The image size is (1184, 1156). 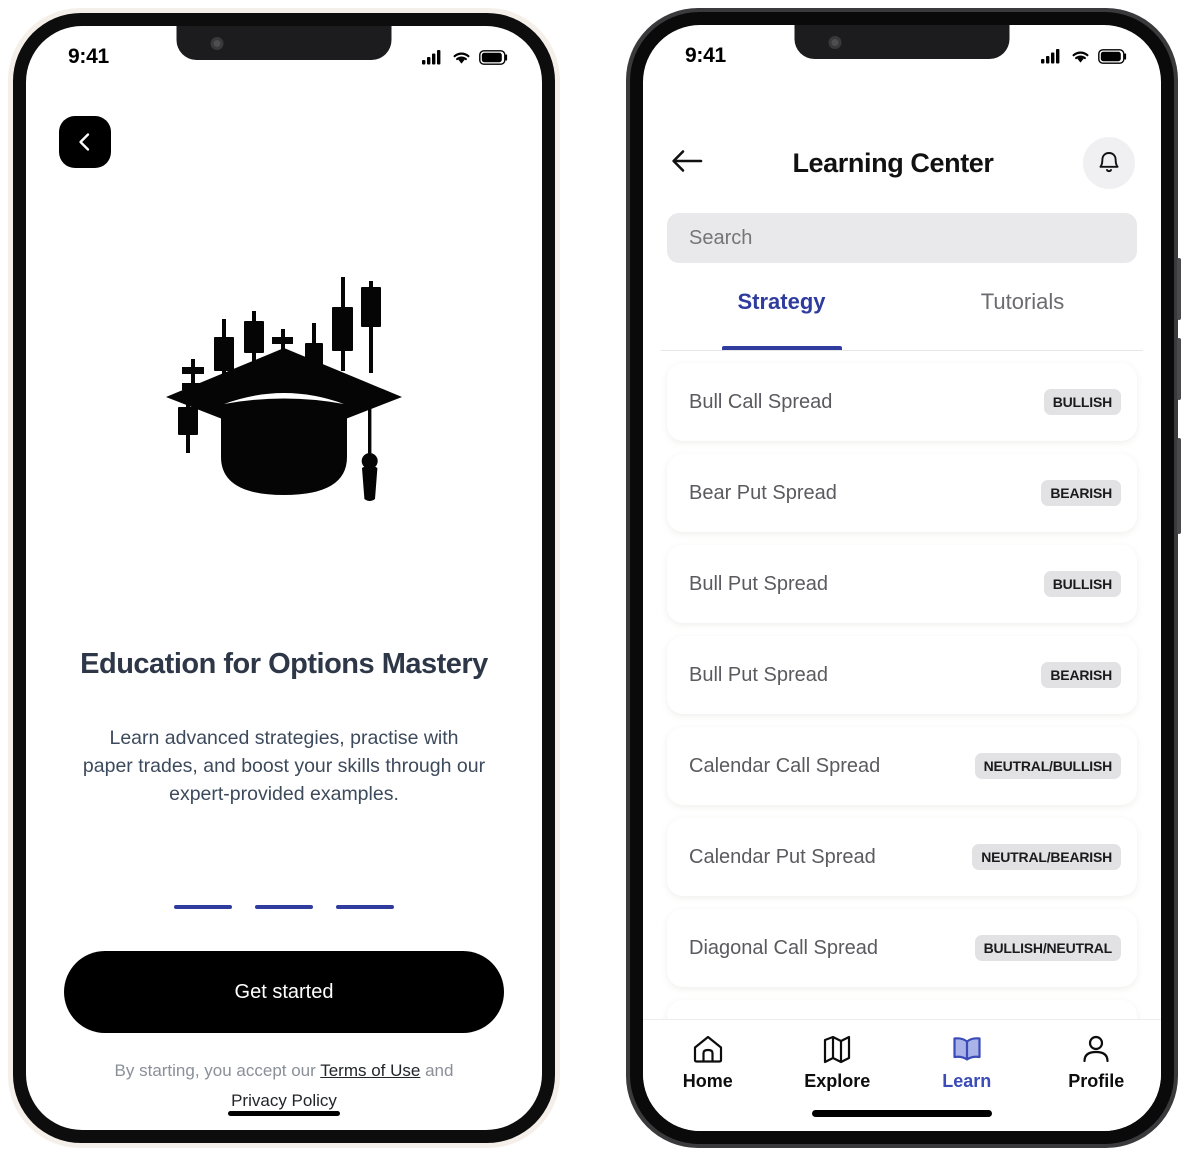 What do you see at coordinates (902, 238) in the screenshot?
I see `search-input` at bounding box center [902, 238].